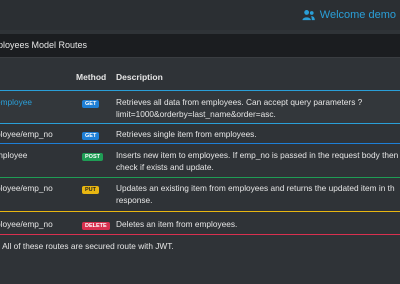  I want to click on table-header: Method Description, so click(200, 77).